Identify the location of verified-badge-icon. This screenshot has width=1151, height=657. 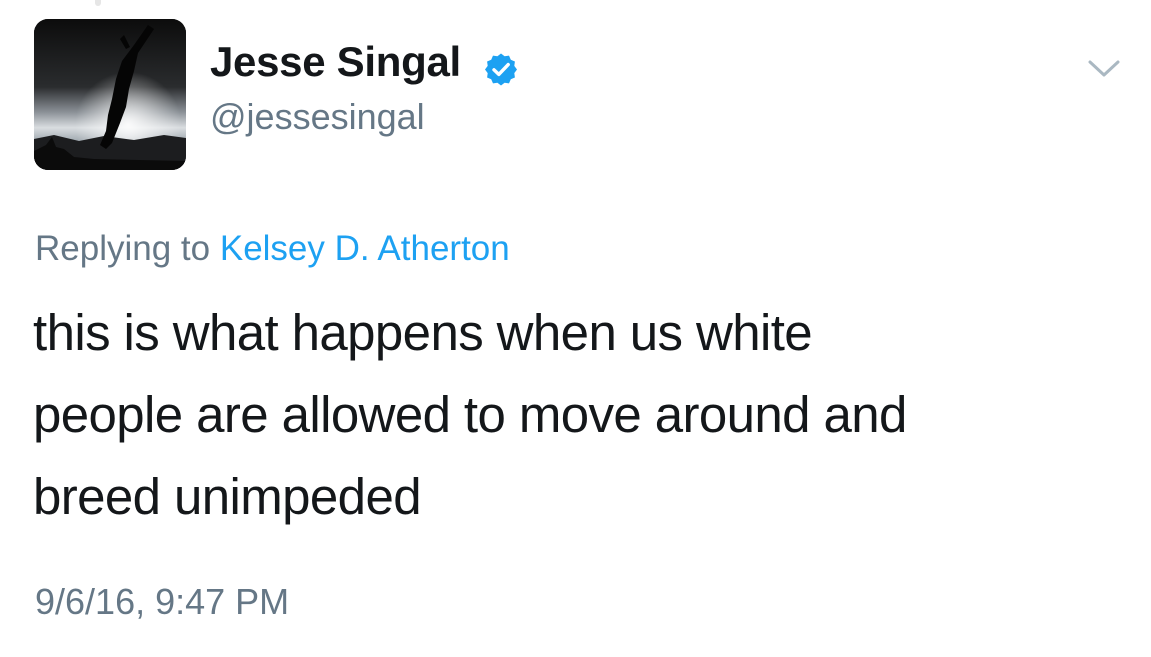
(501, 69).